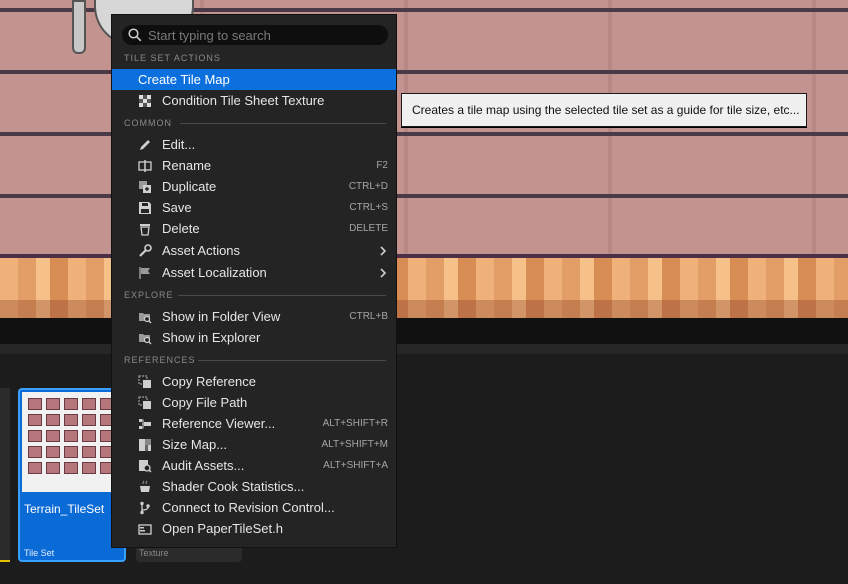 The image size is (848, 584). I want to click on shortcut-label: CTRL+B, so click(368, 316).